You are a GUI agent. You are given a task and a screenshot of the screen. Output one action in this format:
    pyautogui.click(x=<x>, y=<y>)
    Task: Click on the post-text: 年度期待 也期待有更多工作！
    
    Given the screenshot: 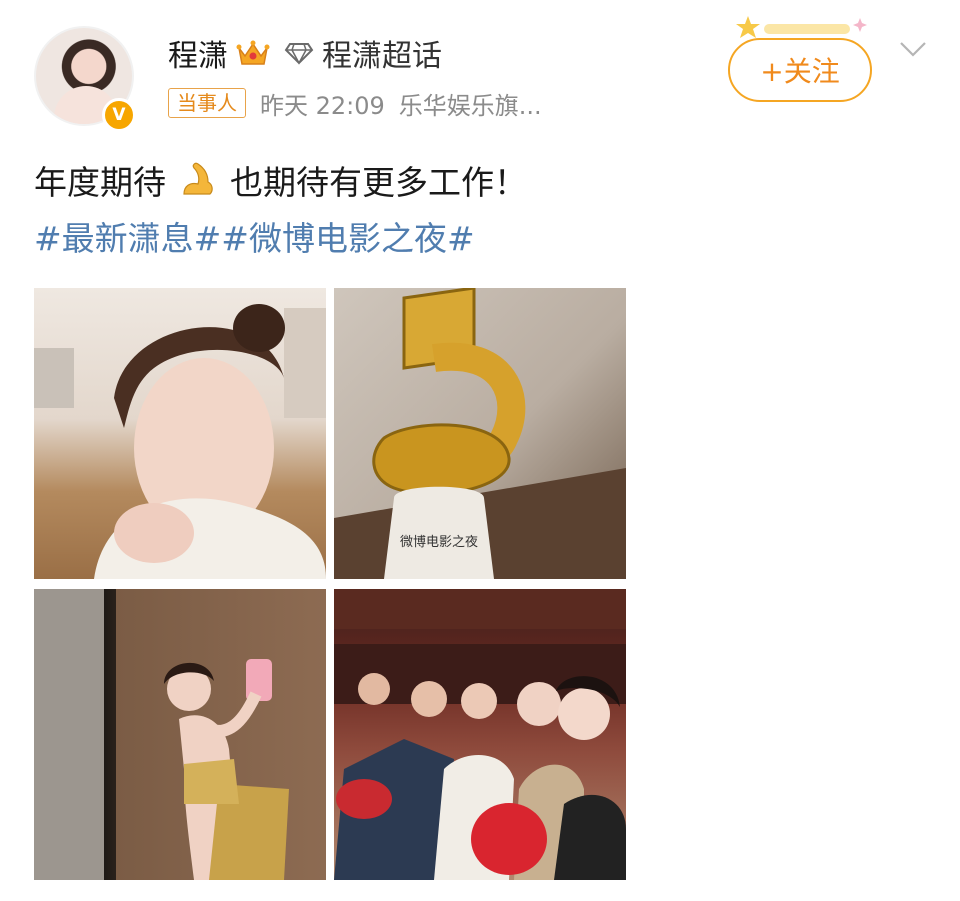 What is the action you would take?
    pyautogui.click(x=280, y=180)
    